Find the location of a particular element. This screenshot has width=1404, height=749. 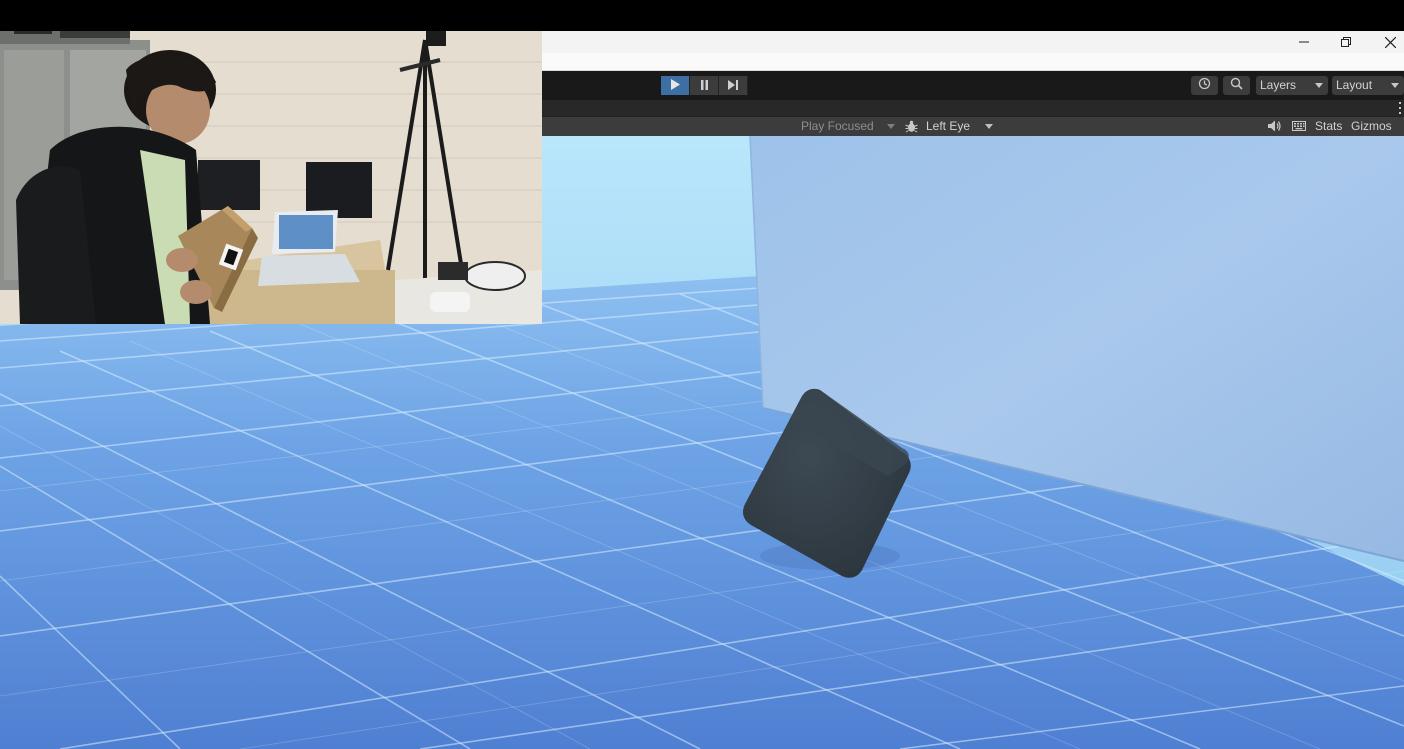

layers-dropdown: Layers is located at coordinates (1292, 85).